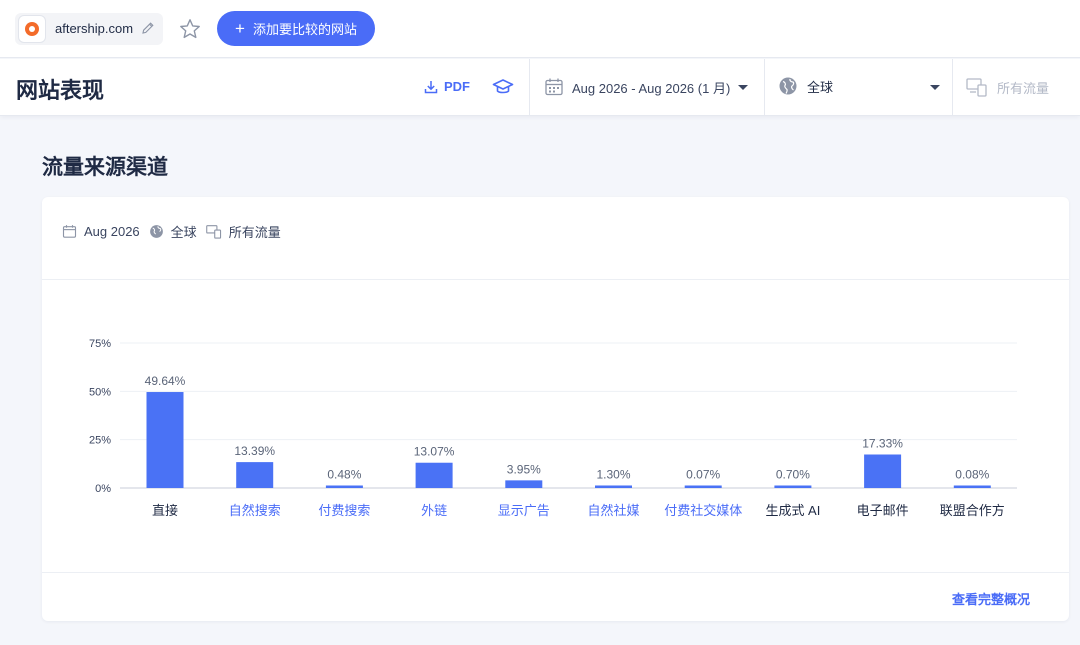 The width and height of the screenshot is (1080, 645). What do you see at coordinates (976, 87) in the screenshot?
I see `devices-icon` at bounding box center [976, 87].